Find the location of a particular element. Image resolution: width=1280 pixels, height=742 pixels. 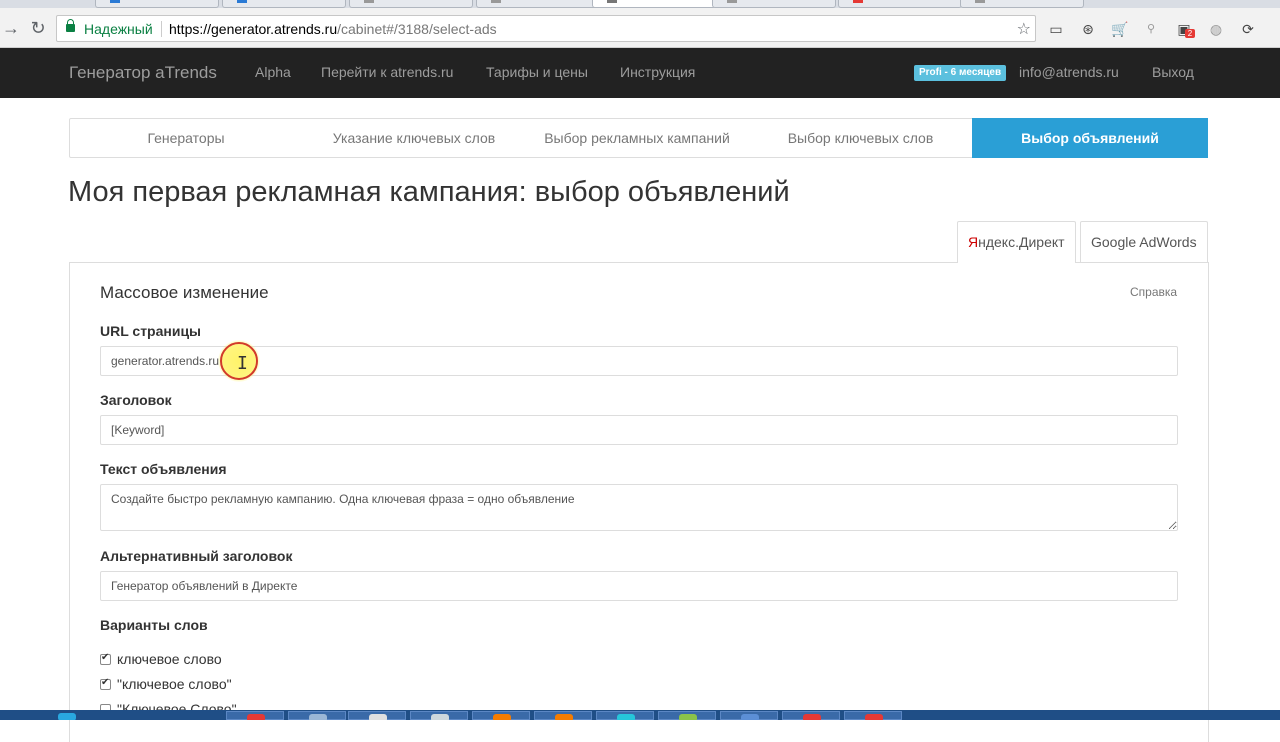

logout-link: Выход is located at coordinates (1173, 72).